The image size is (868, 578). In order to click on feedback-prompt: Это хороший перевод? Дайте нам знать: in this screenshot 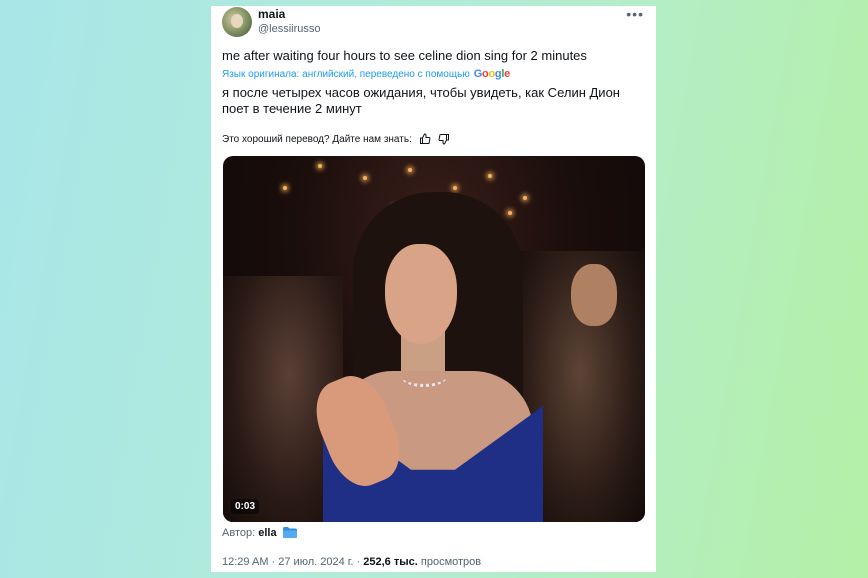, I will do `click(317, 139)`.